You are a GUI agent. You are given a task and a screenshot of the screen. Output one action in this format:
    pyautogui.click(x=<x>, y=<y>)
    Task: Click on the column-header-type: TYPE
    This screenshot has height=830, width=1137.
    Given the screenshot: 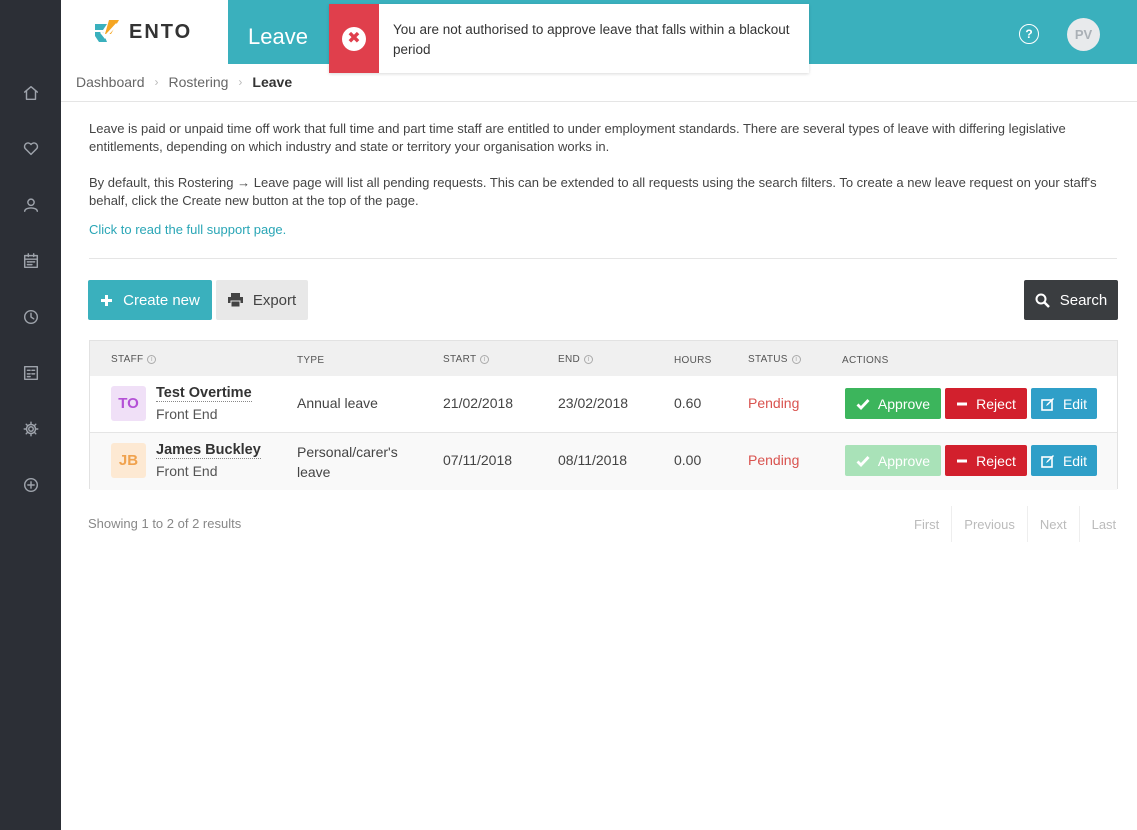 What is the action you would take?
    pyautogui.click(x=310, y=360)
    